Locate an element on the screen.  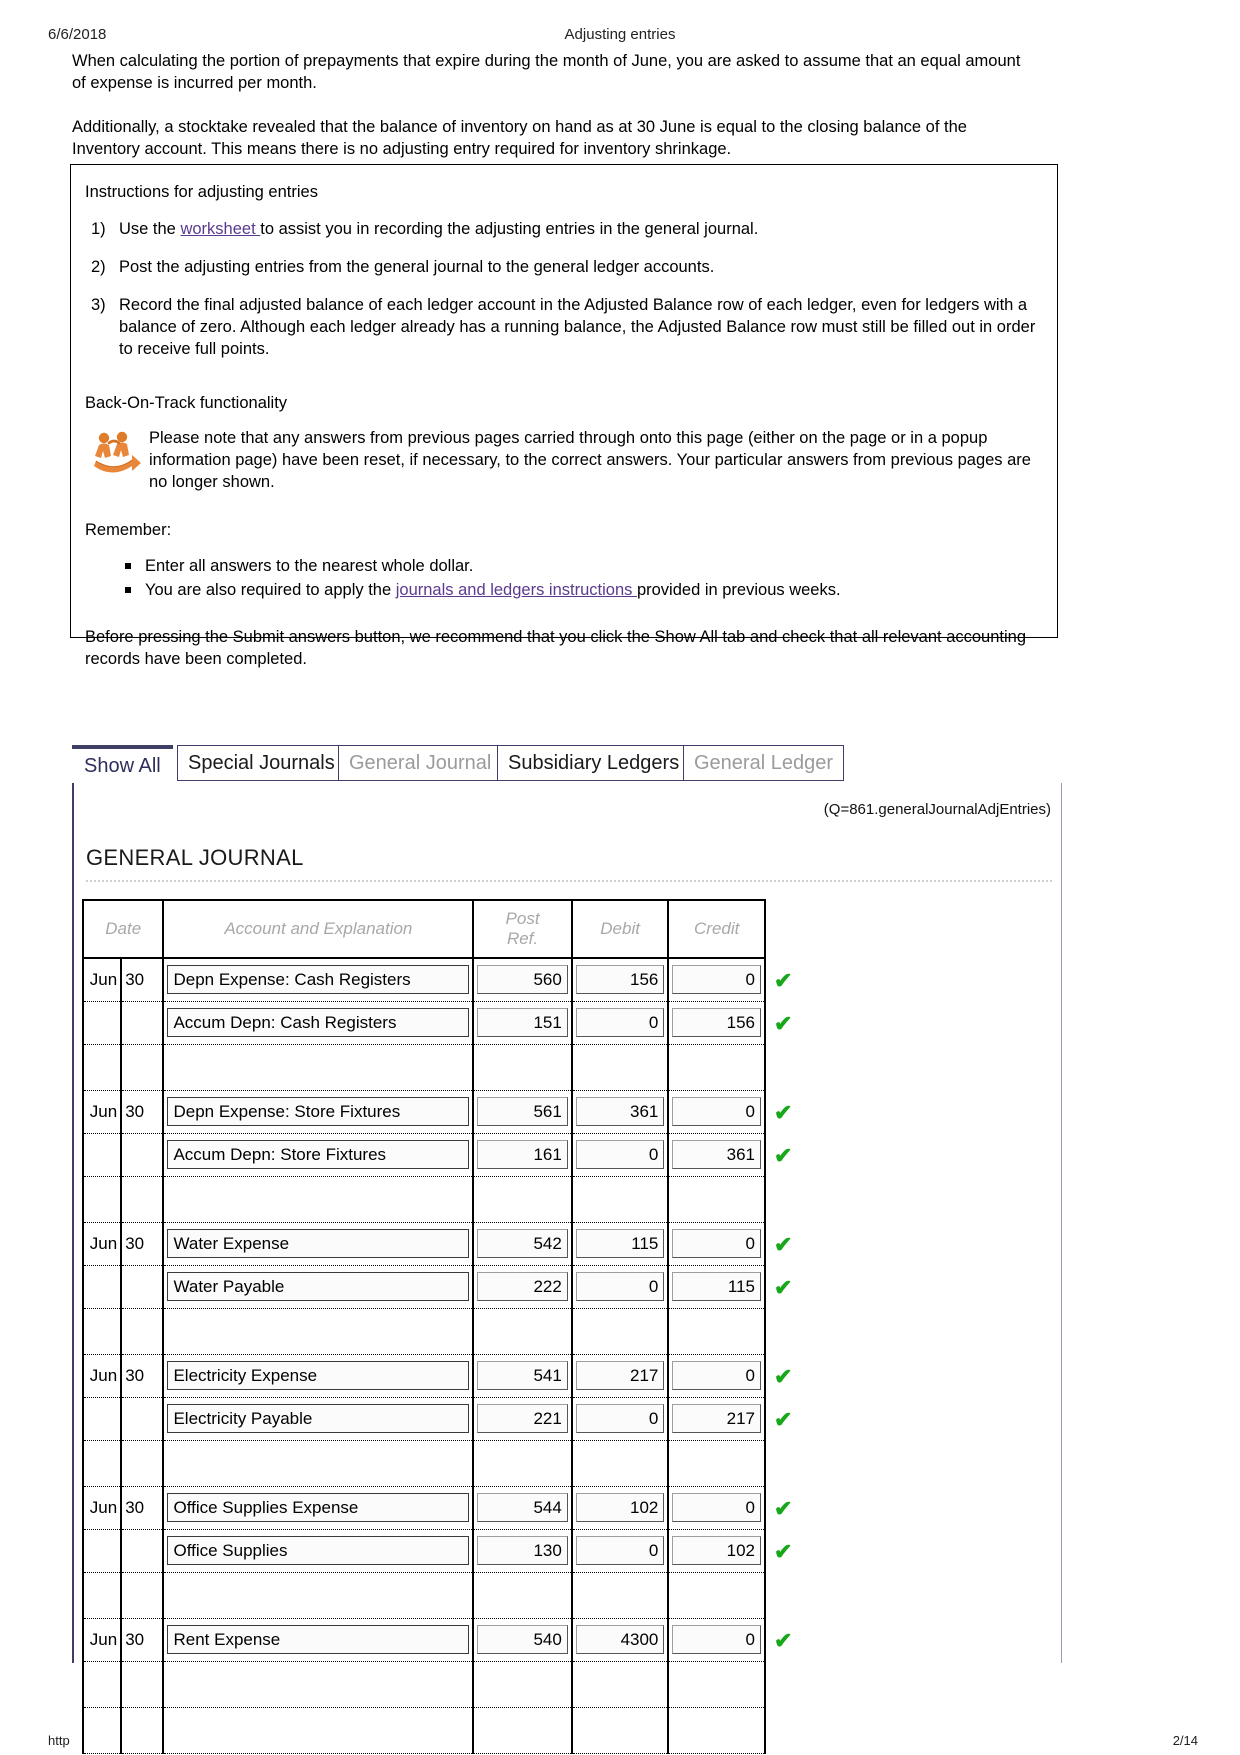
instructions-title: Instructions for adjusting entries is located at coordinates (201, 192).